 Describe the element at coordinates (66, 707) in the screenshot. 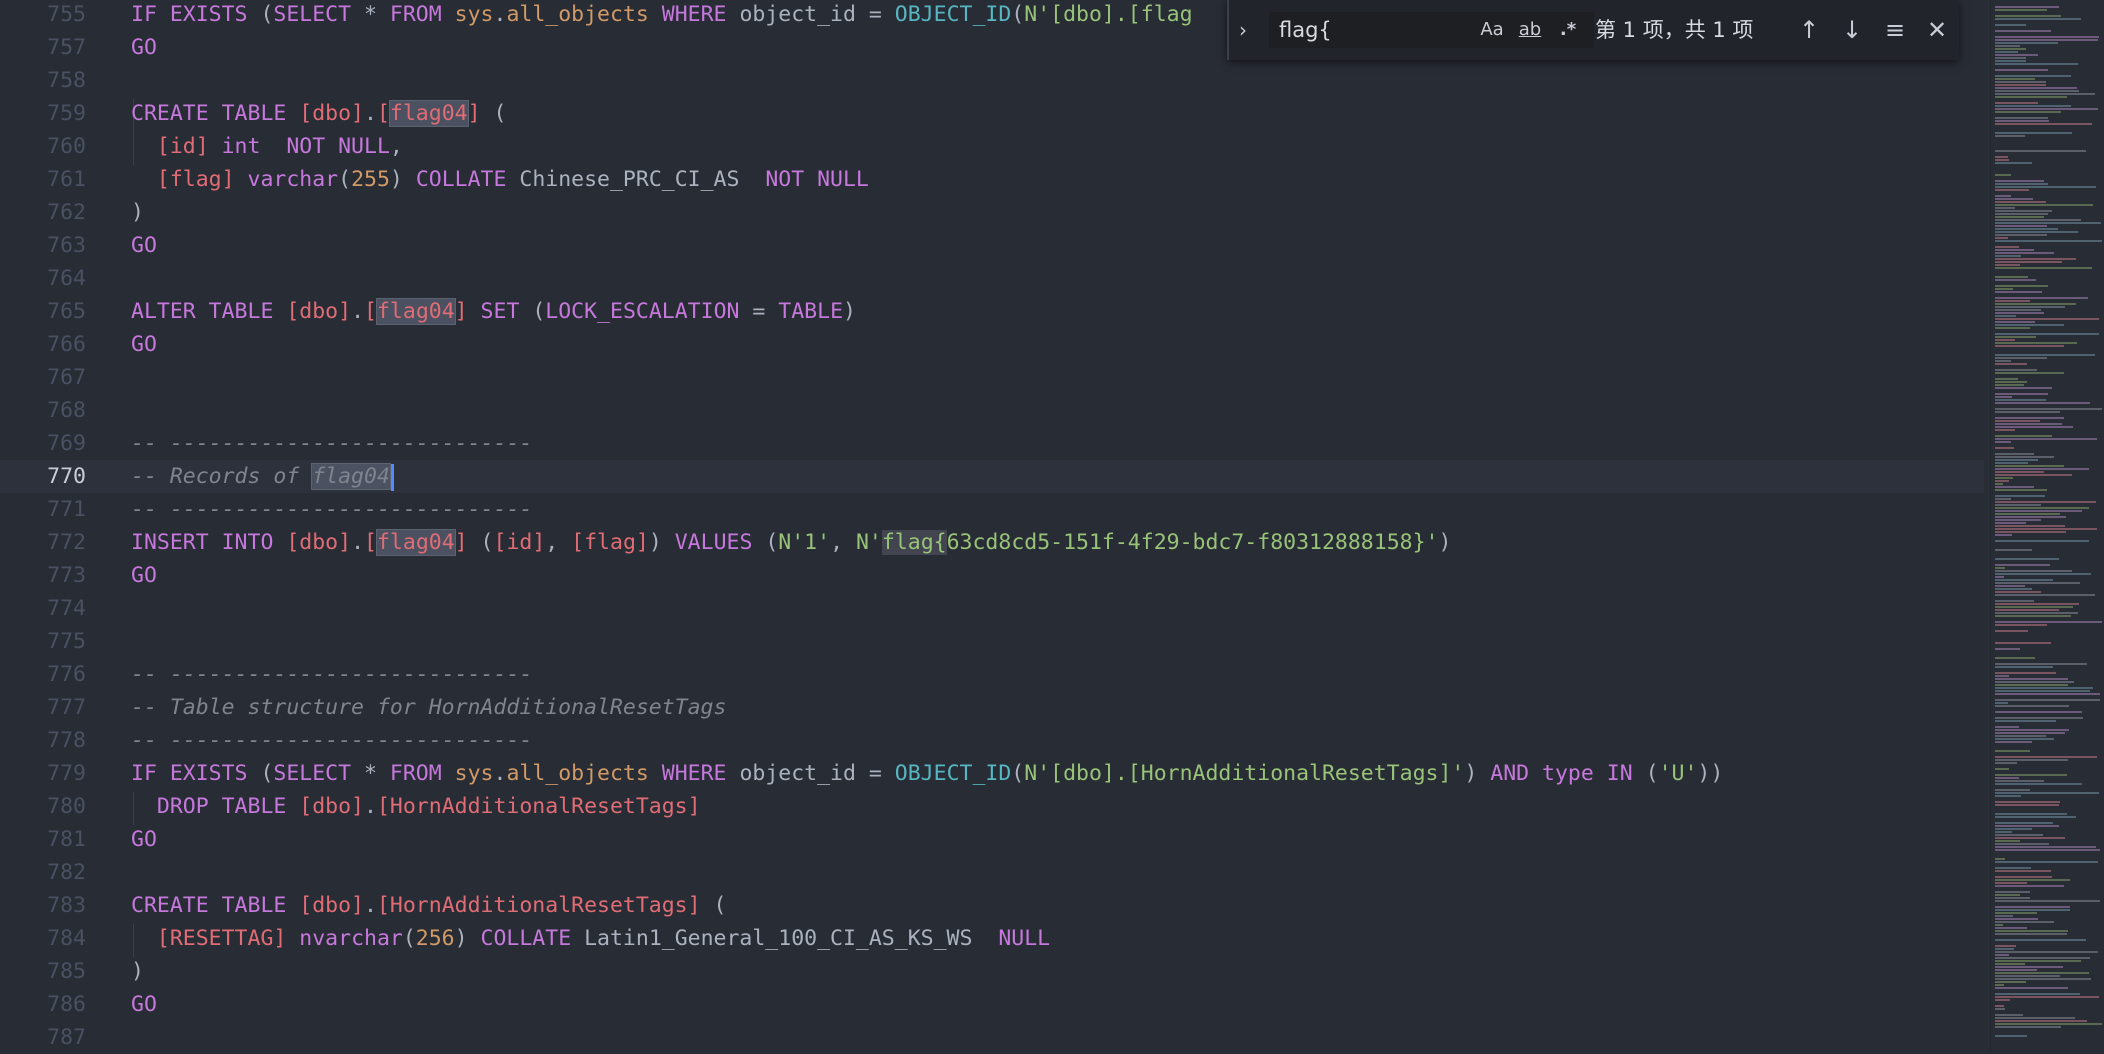

I see `line-number: 777` at that location.